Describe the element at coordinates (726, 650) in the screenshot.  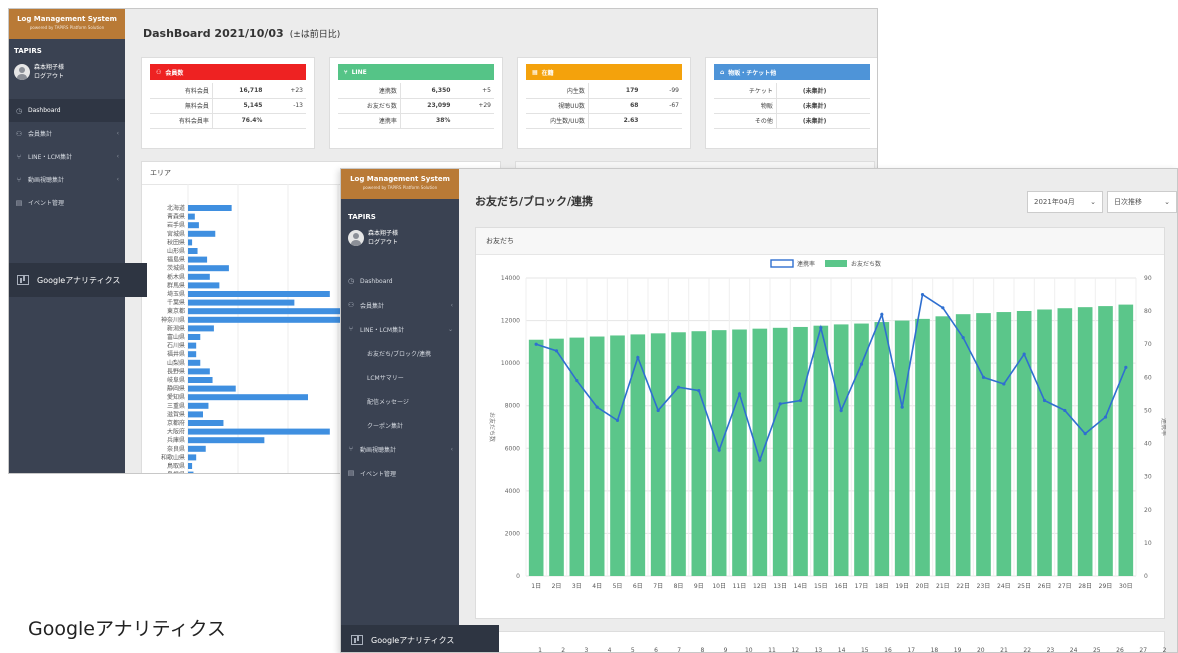
I see `page-link: 9` at that location.